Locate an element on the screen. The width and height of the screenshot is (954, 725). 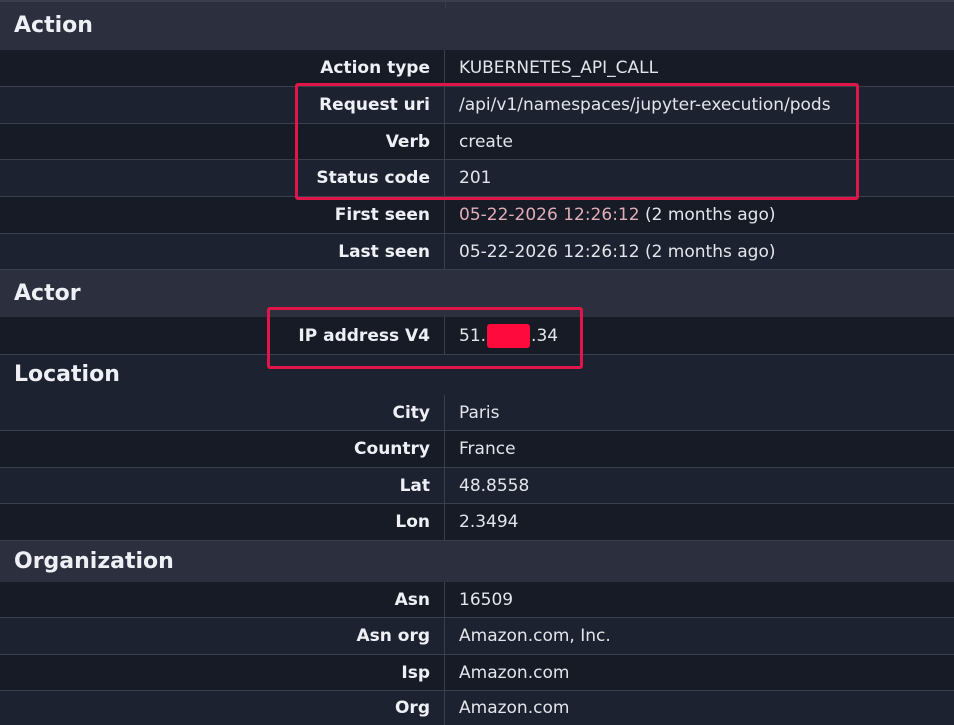
section-title: Actor is located at coordinates (47, 293).